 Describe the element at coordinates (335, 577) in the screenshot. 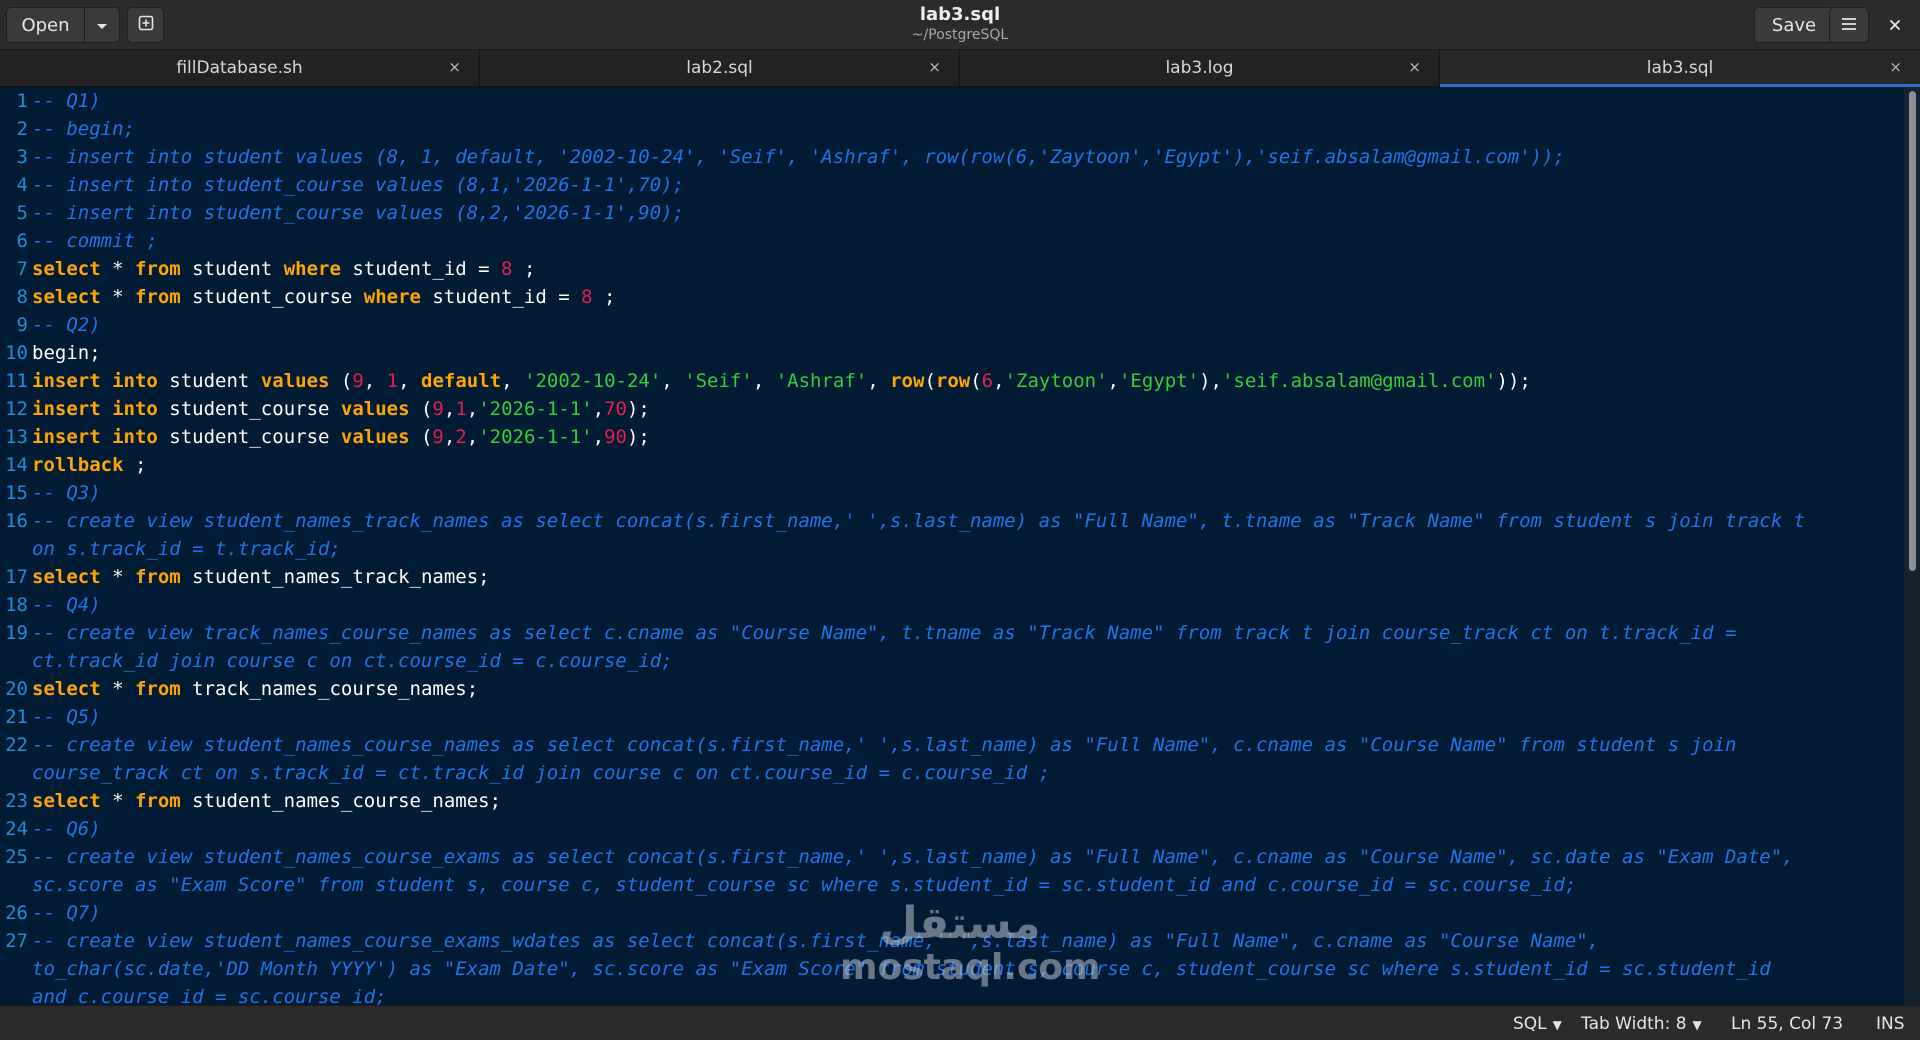

I see `code-text: student_names_track_names;` at that location.